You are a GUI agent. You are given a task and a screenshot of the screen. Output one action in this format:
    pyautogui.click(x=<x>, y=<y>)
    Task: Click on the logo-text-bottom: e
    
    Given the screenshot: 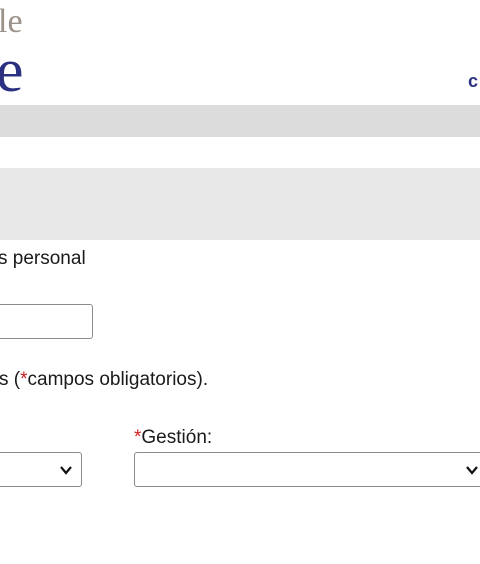 What is the action you would take?
    pyautogui.click(x=12, y=71)
    